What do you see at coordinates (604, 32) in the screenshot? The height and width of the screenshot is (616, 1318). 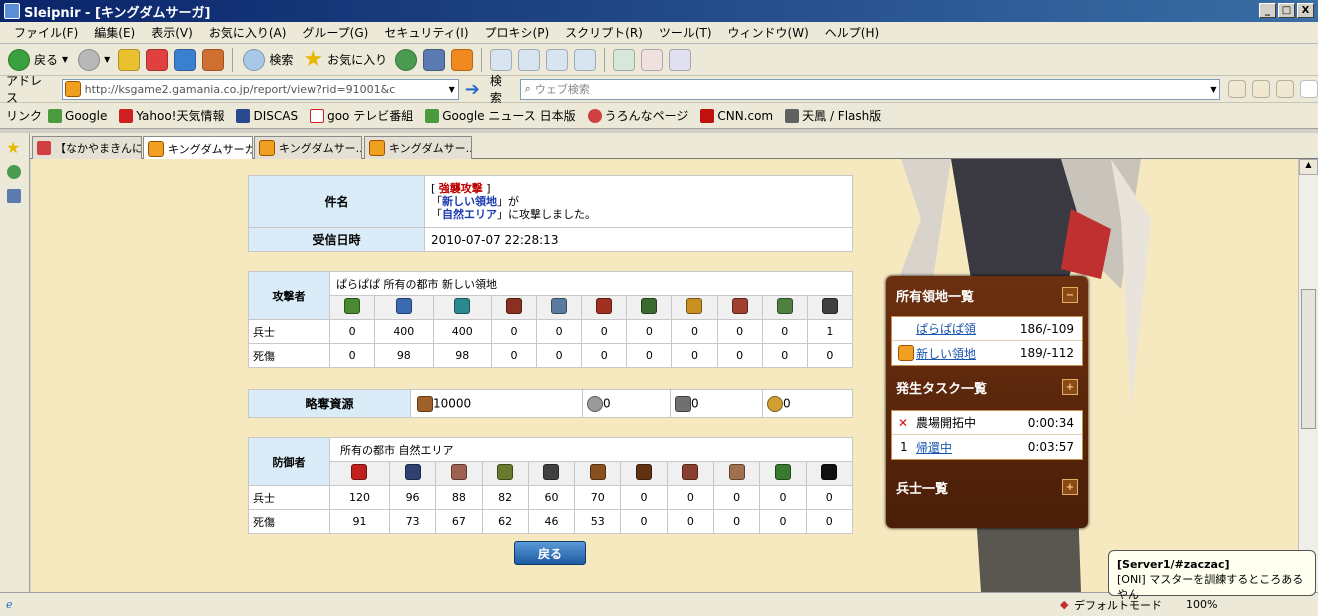 I see `menu-script: スクリプト(R)` at bounding box center [604, 32].